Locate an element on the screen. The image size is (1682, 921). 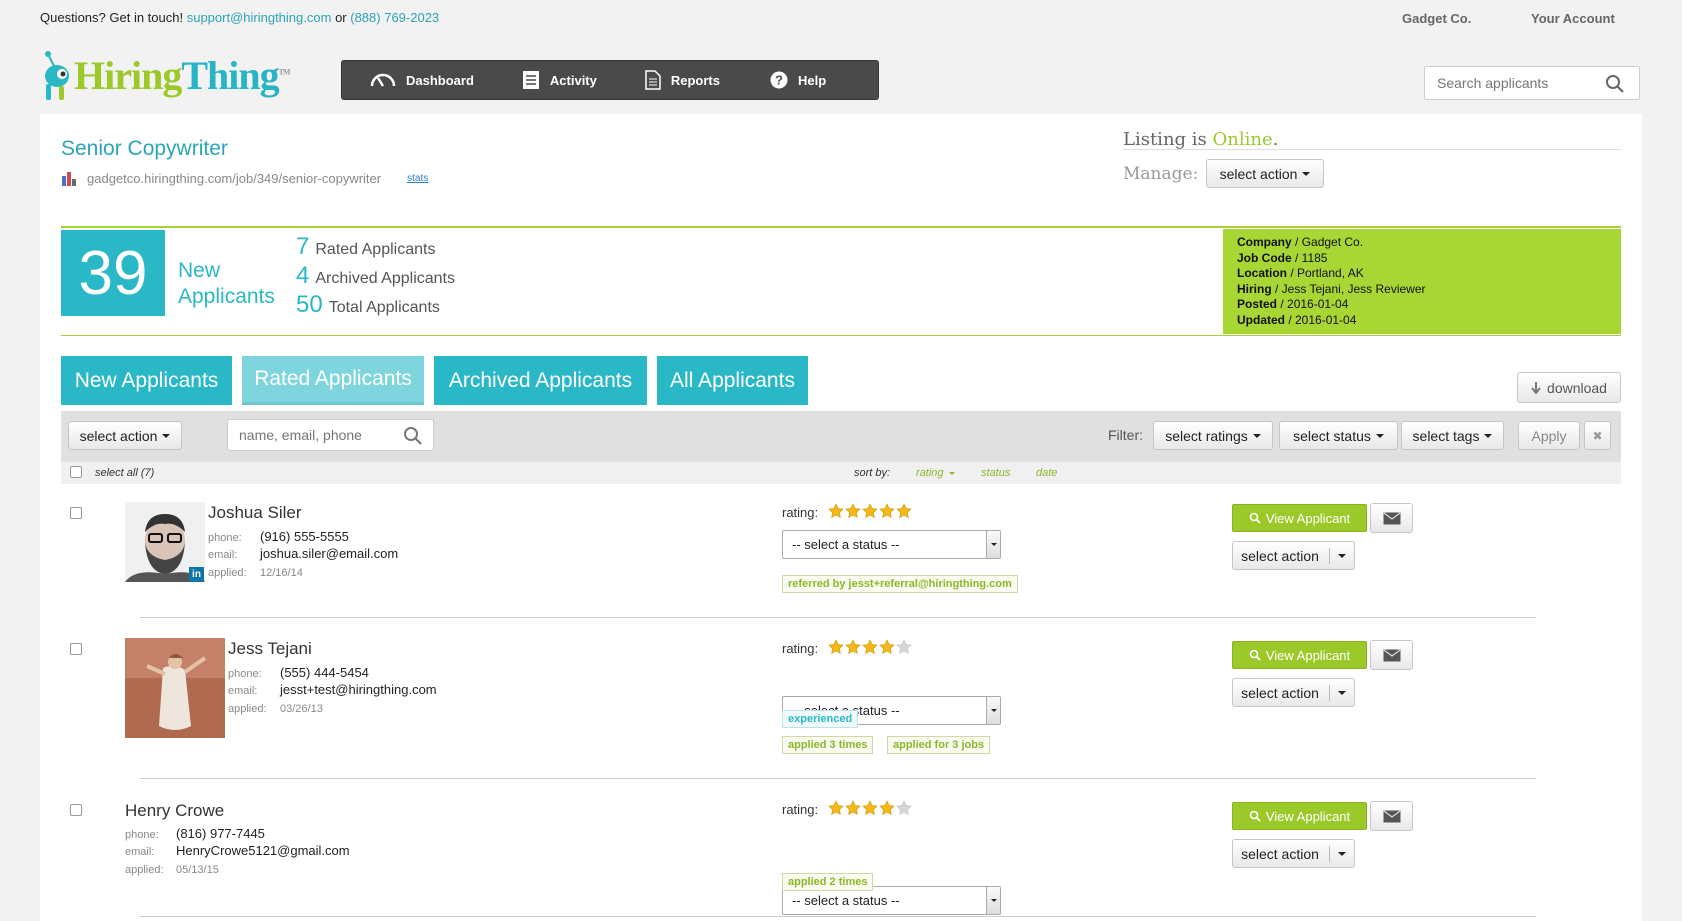
filter-ratings: select ratings is located at coordinates (1213, 435).